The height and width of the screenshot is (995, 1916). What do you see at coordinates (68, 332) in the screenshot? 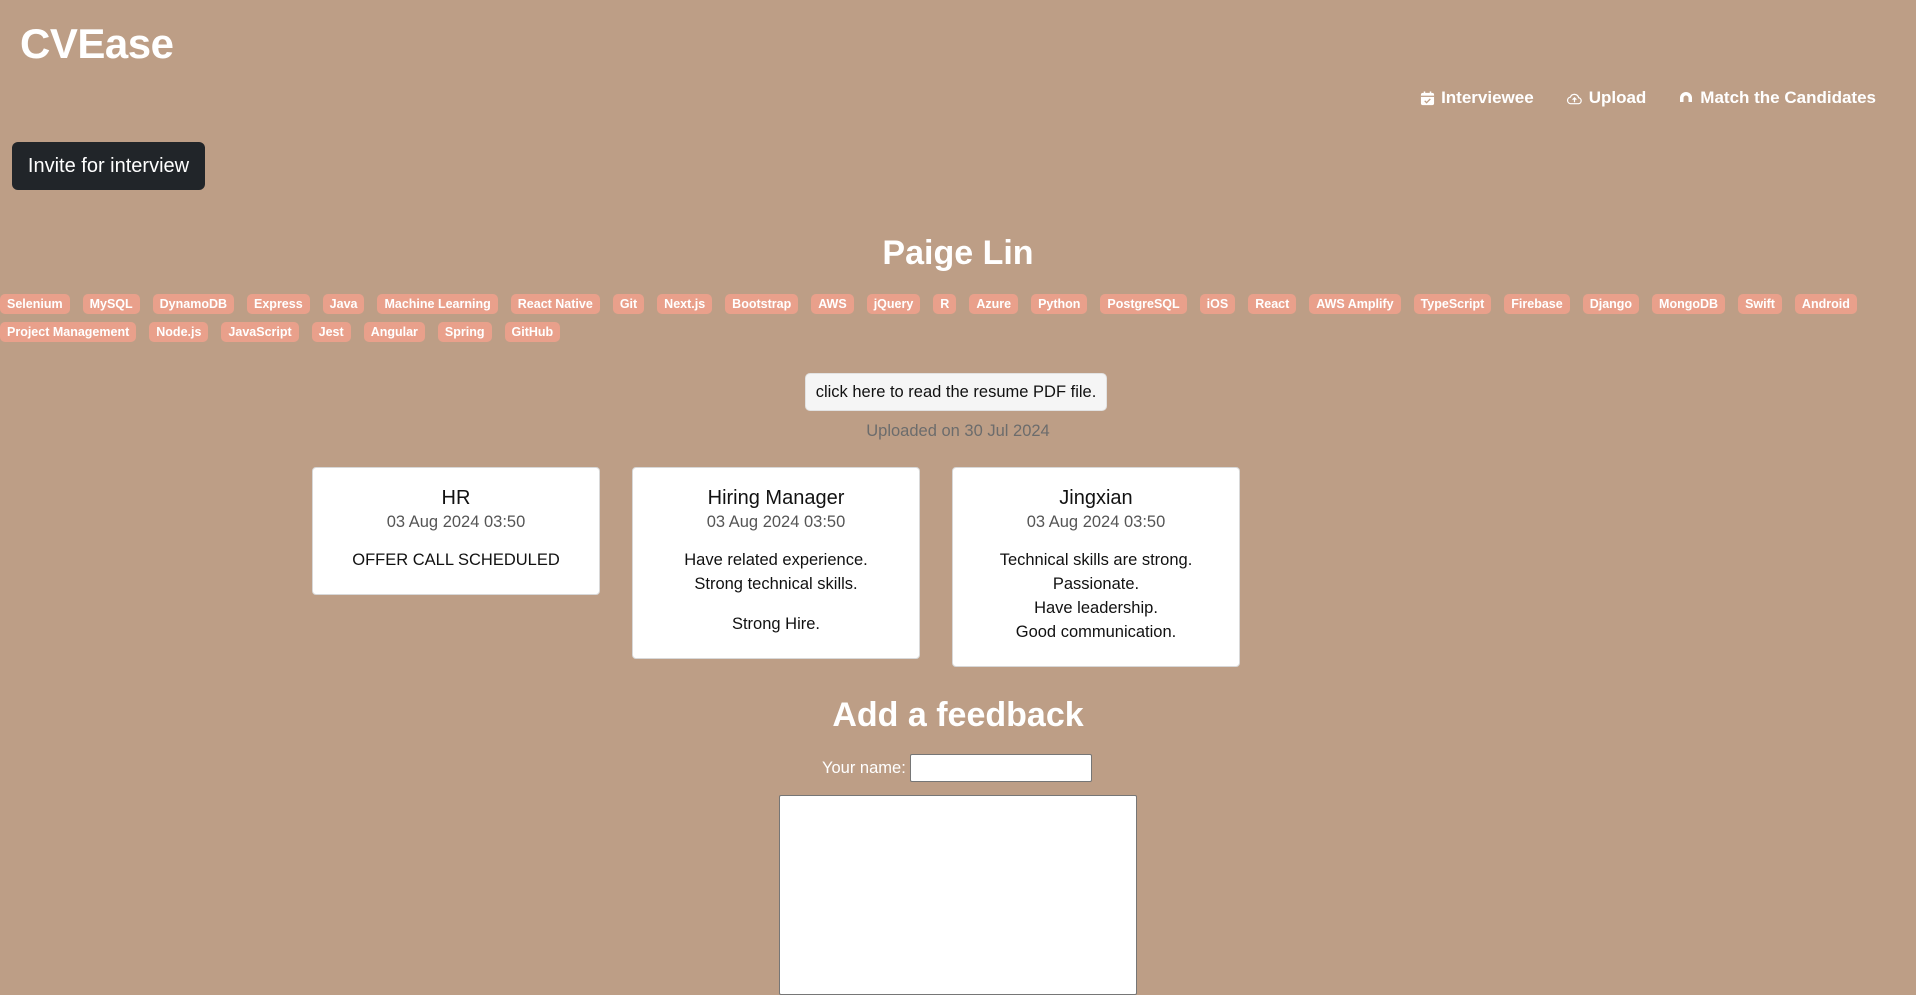
I see `skill-tag: Project Management` at bounding box center [68, 332].